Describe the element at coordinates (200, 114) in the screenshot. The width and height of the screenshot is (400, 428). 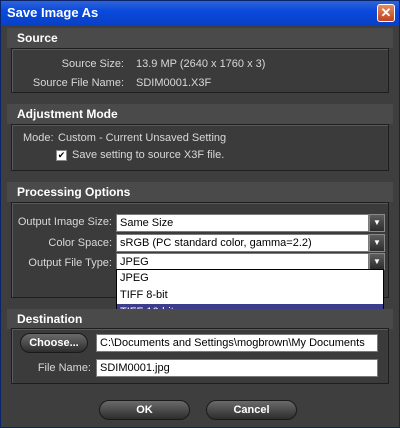
I see `section-adjustment-heading: Adjustment Mode` at that location.